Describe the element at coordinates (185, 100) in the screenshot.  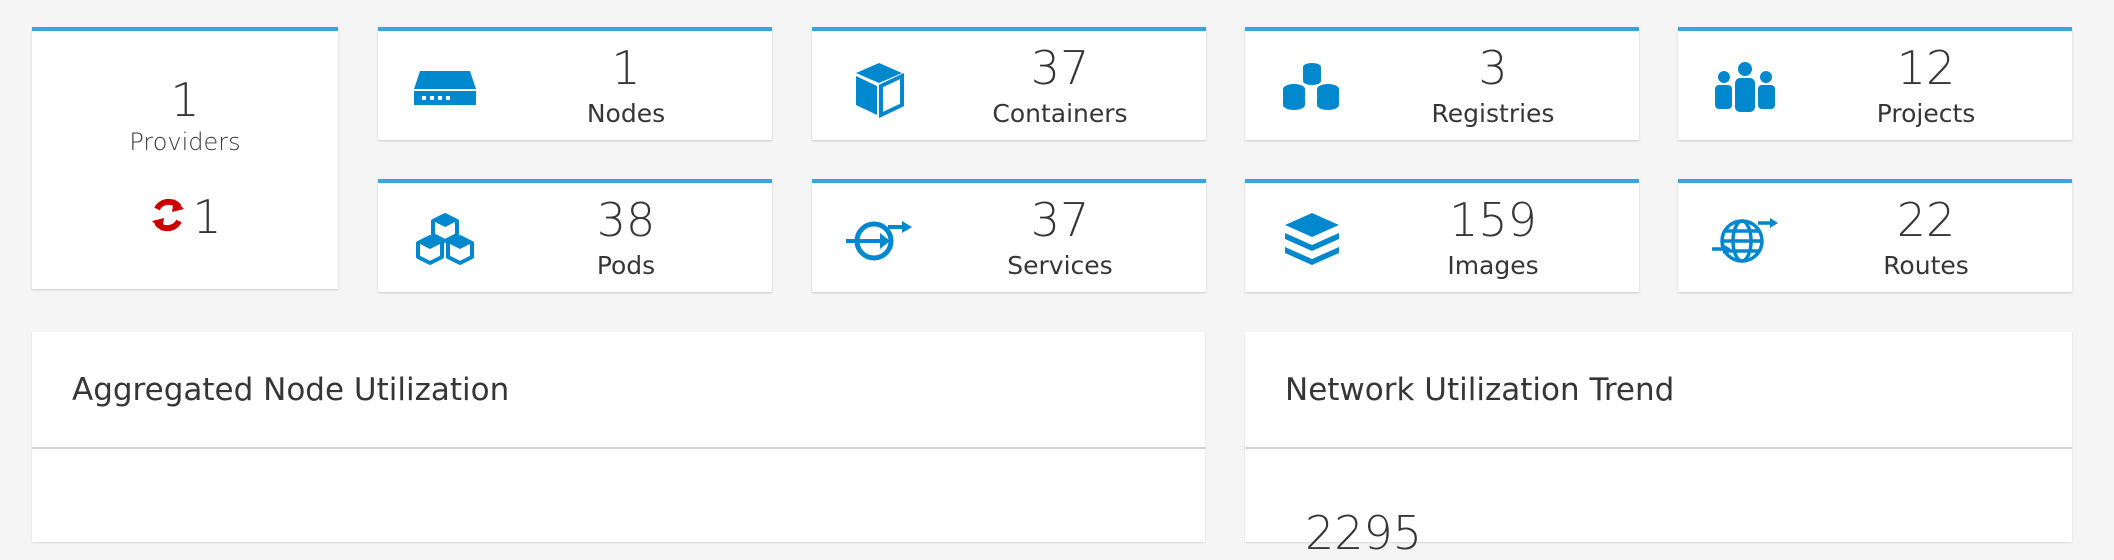
I see `providers-count: 1` at that location.